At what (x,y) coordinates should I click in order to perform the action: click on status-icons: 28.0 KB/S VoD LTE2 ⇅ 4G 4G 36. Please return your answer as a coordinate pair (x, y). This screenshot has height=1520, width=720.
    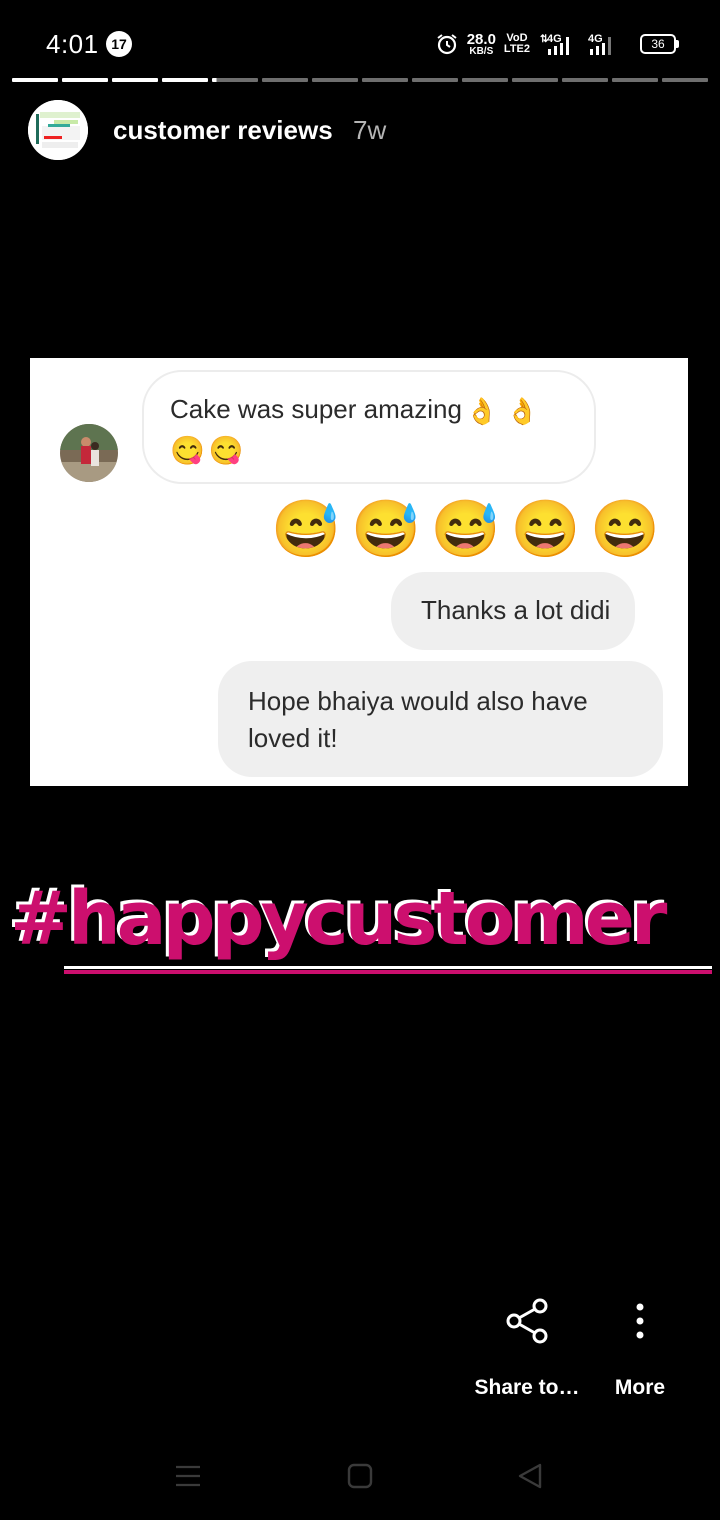
    Looking at the image, I should click on (557, 44).